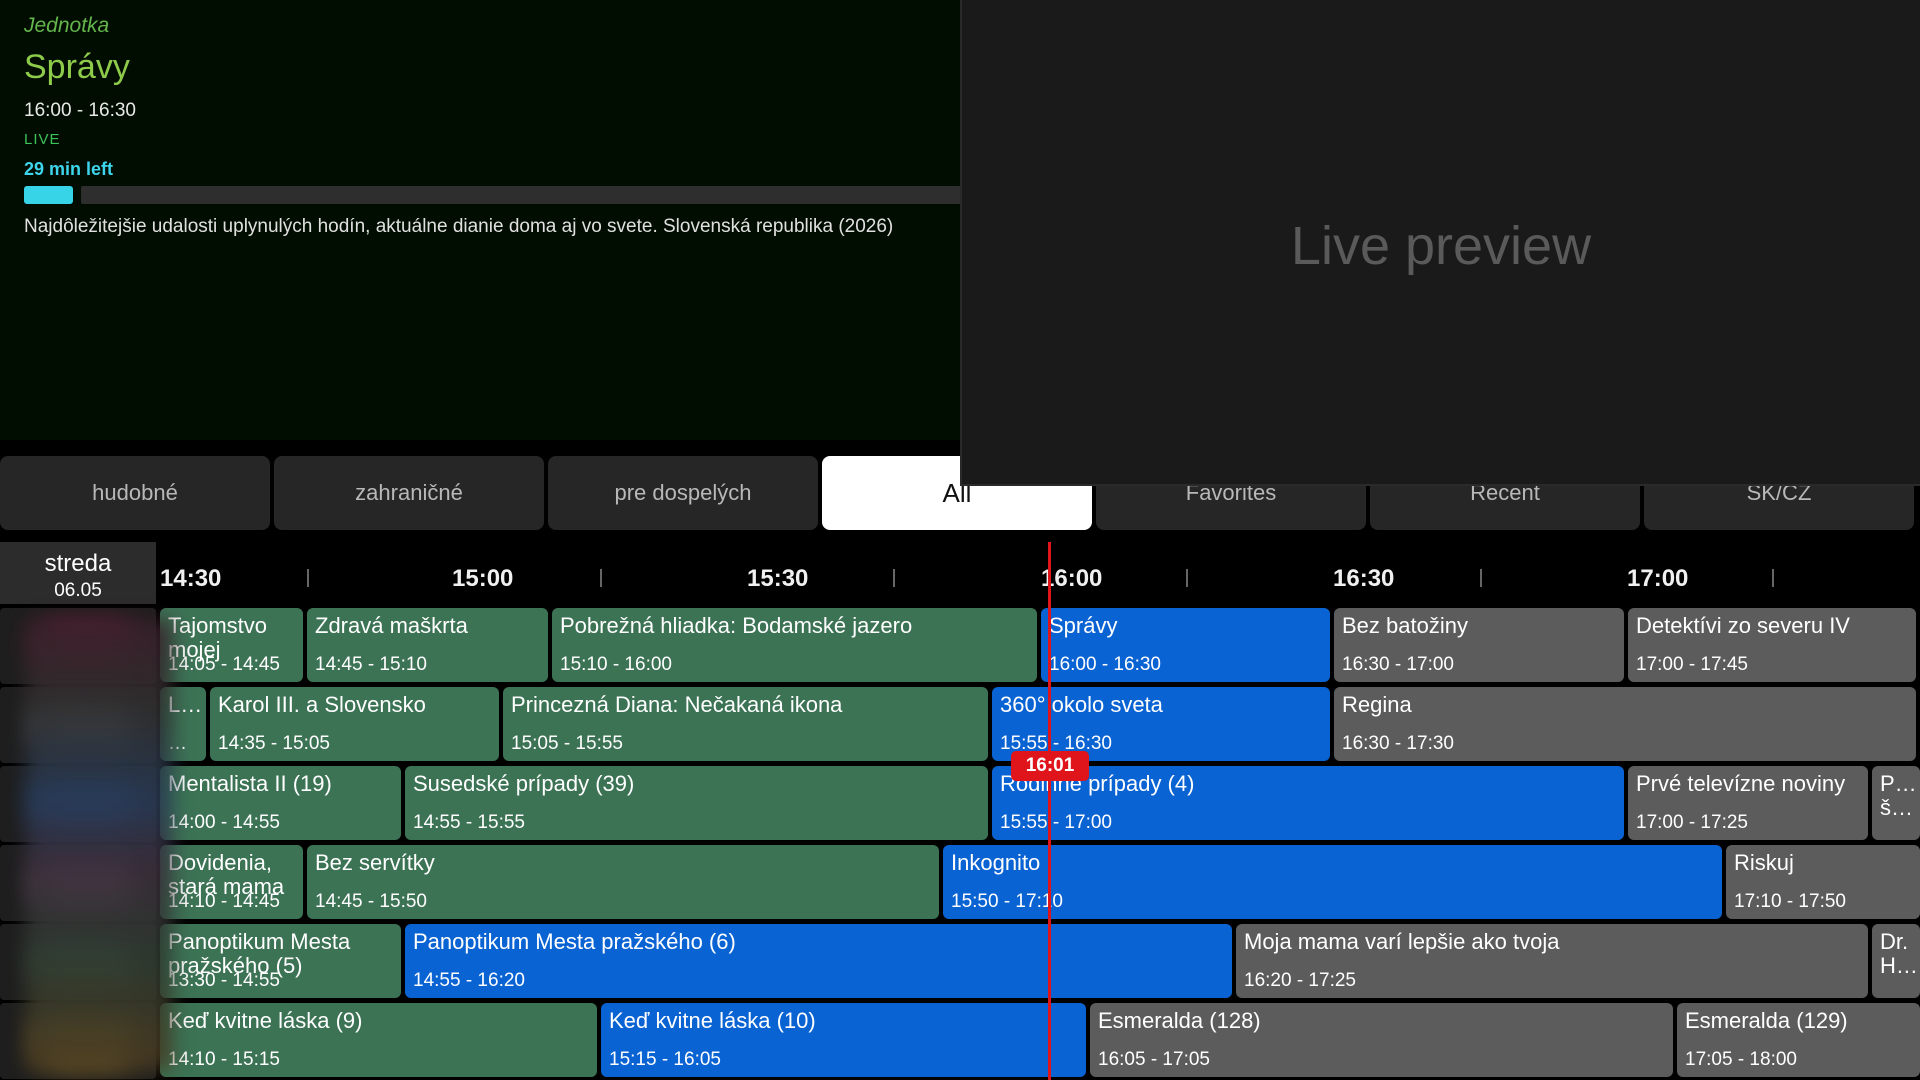 The width and height of the screenshot is (1920, 1080). Describe the element at coordinates (80, 110) in the screenshot. I see `program-time: 16:00 - 16:30` at that location.